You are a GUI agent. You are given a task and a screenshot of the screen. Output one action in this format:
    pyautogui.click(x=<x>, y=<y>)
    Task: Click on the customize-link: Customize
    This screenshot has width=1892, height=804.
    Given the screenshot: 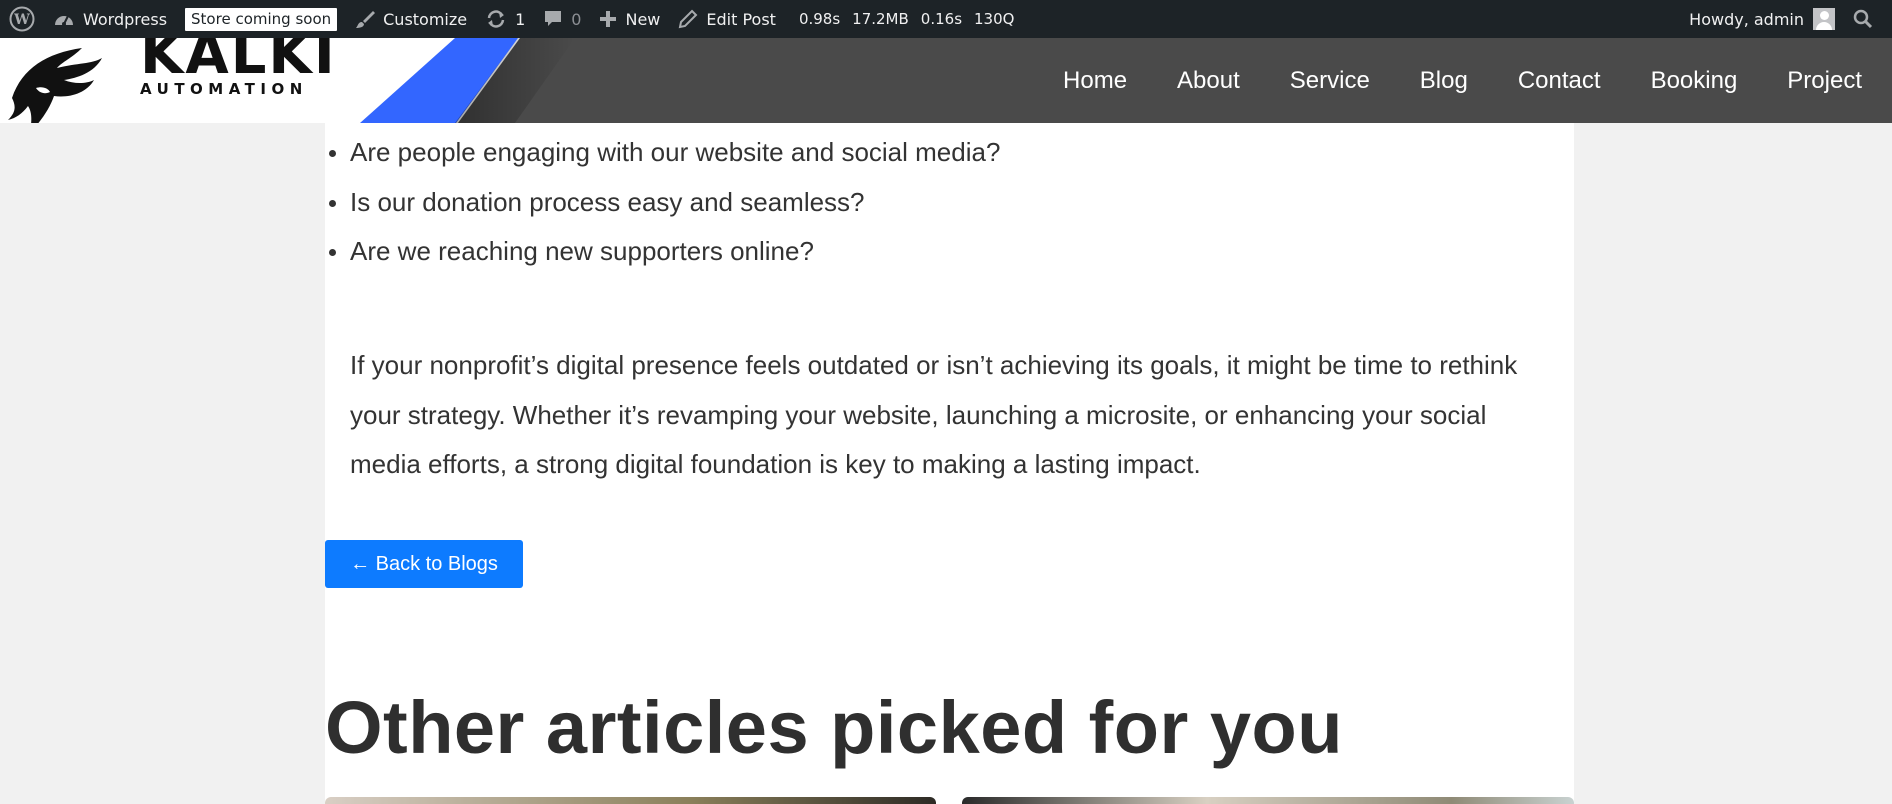 What is the action you would take?
    pyautogui.click(x=411, y=19)
    